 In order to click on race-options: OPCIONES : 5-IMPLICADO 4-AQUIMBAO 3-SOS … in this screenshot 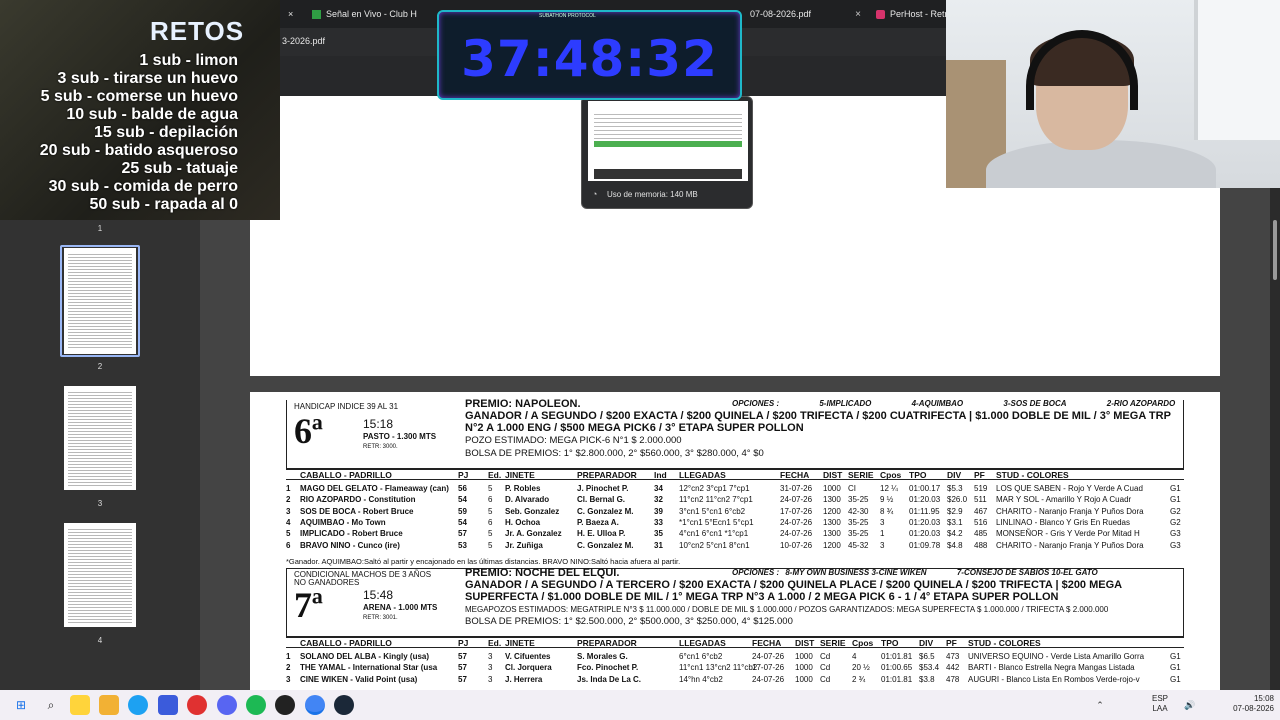, I will do `click(954, 403)`.